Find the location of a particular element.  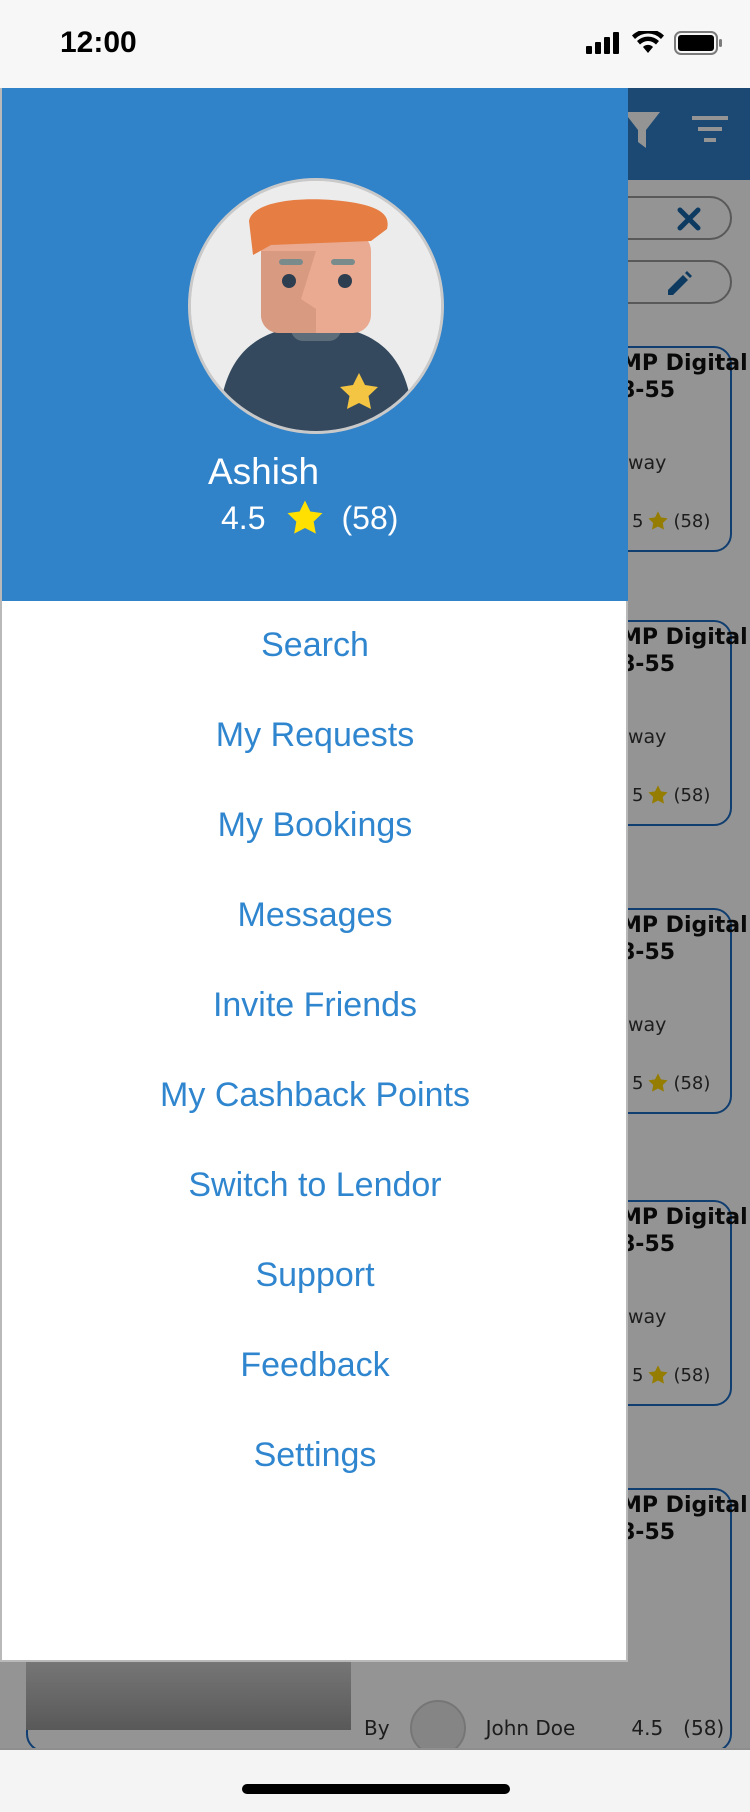

menu-item-my-cashback-points: My Cashback Points is located at coordinates (315, 1095).